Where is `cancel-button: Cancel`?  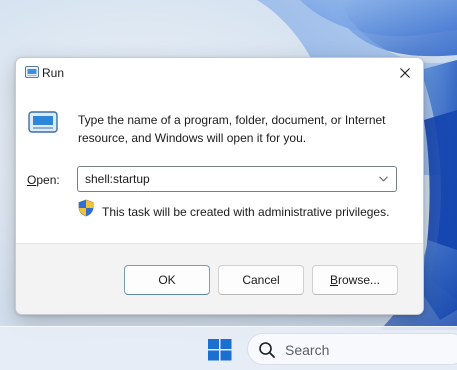
cancel-button: Cancel is located at coordinates (261, 280).